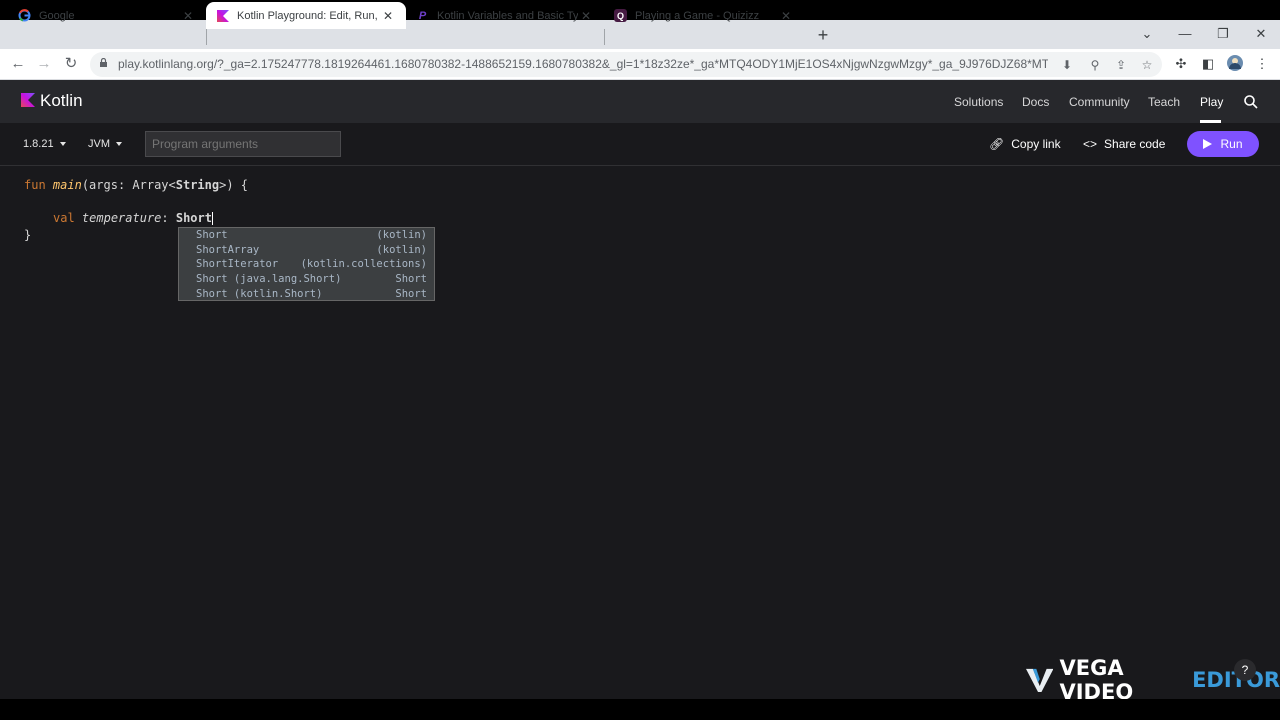  Describe the element at coordinates (1035, 102) in the screenshot. I see `nav-docs: Docs` at that location.